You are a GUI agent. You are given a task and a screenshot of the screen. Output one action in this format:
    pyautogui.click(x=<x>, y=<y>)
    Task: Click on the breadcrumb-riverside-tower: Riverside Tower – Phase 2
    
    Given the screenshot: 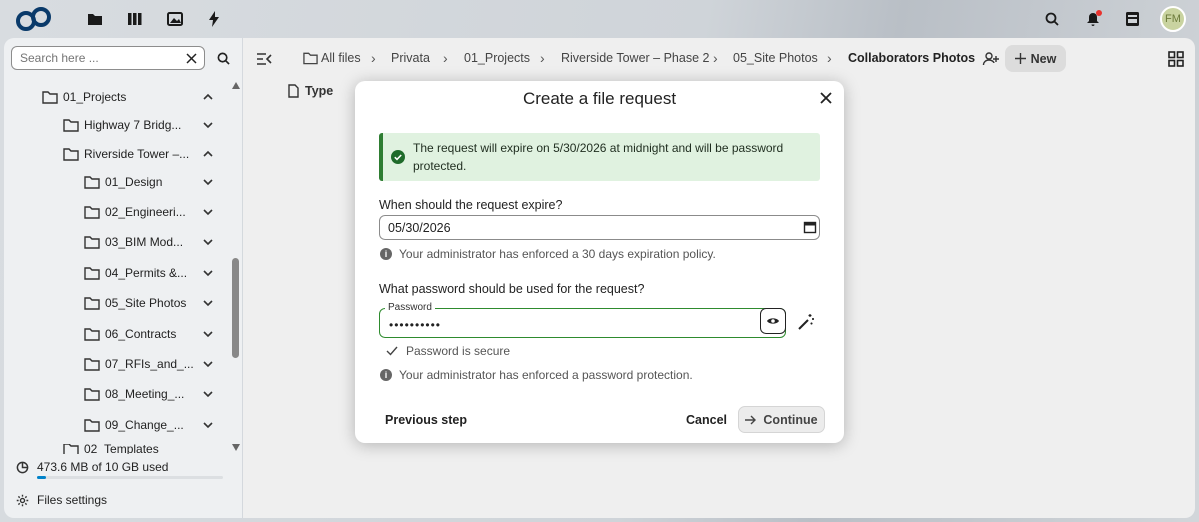 What is the action you would take?
    pyautogui.click(x=635, y=58)
    